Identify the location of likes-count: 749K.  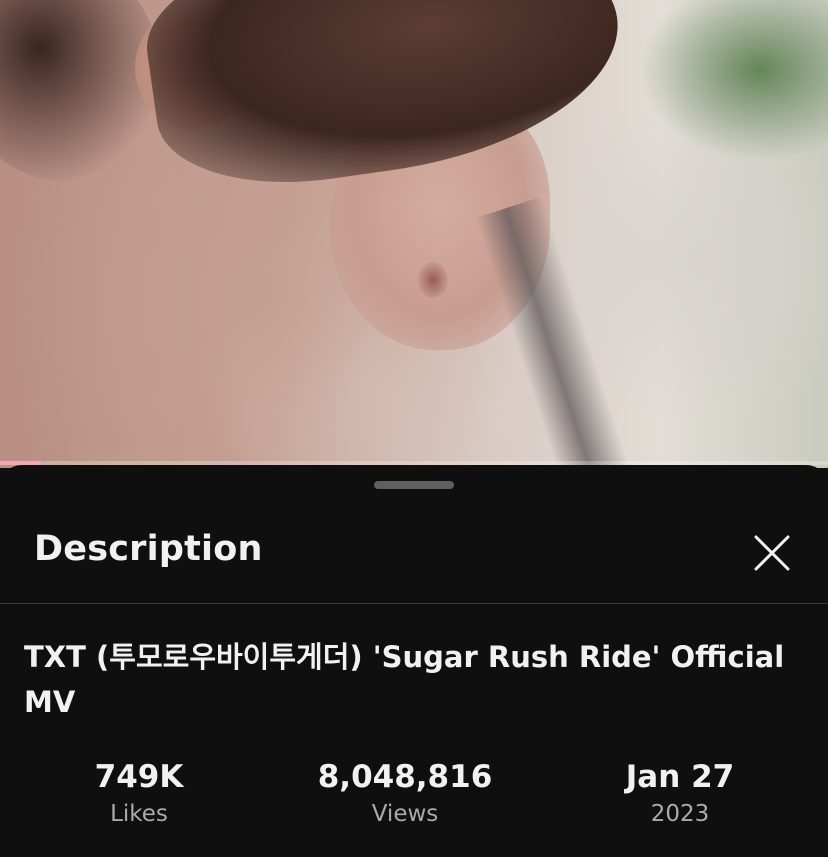
(139, 777).